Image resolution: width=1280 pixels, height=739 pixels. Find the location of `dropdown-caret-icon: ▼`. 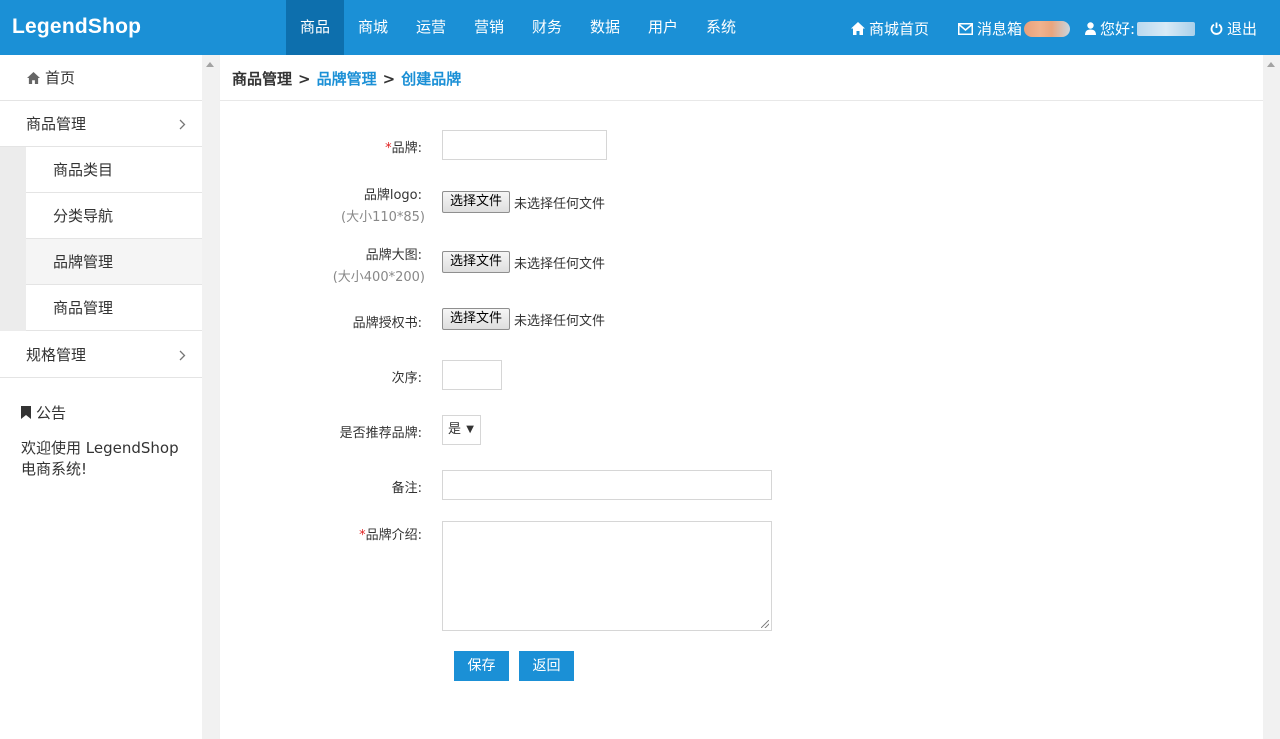

dropdown-caret-icon: ▼ is located at coordinates (470, 429).